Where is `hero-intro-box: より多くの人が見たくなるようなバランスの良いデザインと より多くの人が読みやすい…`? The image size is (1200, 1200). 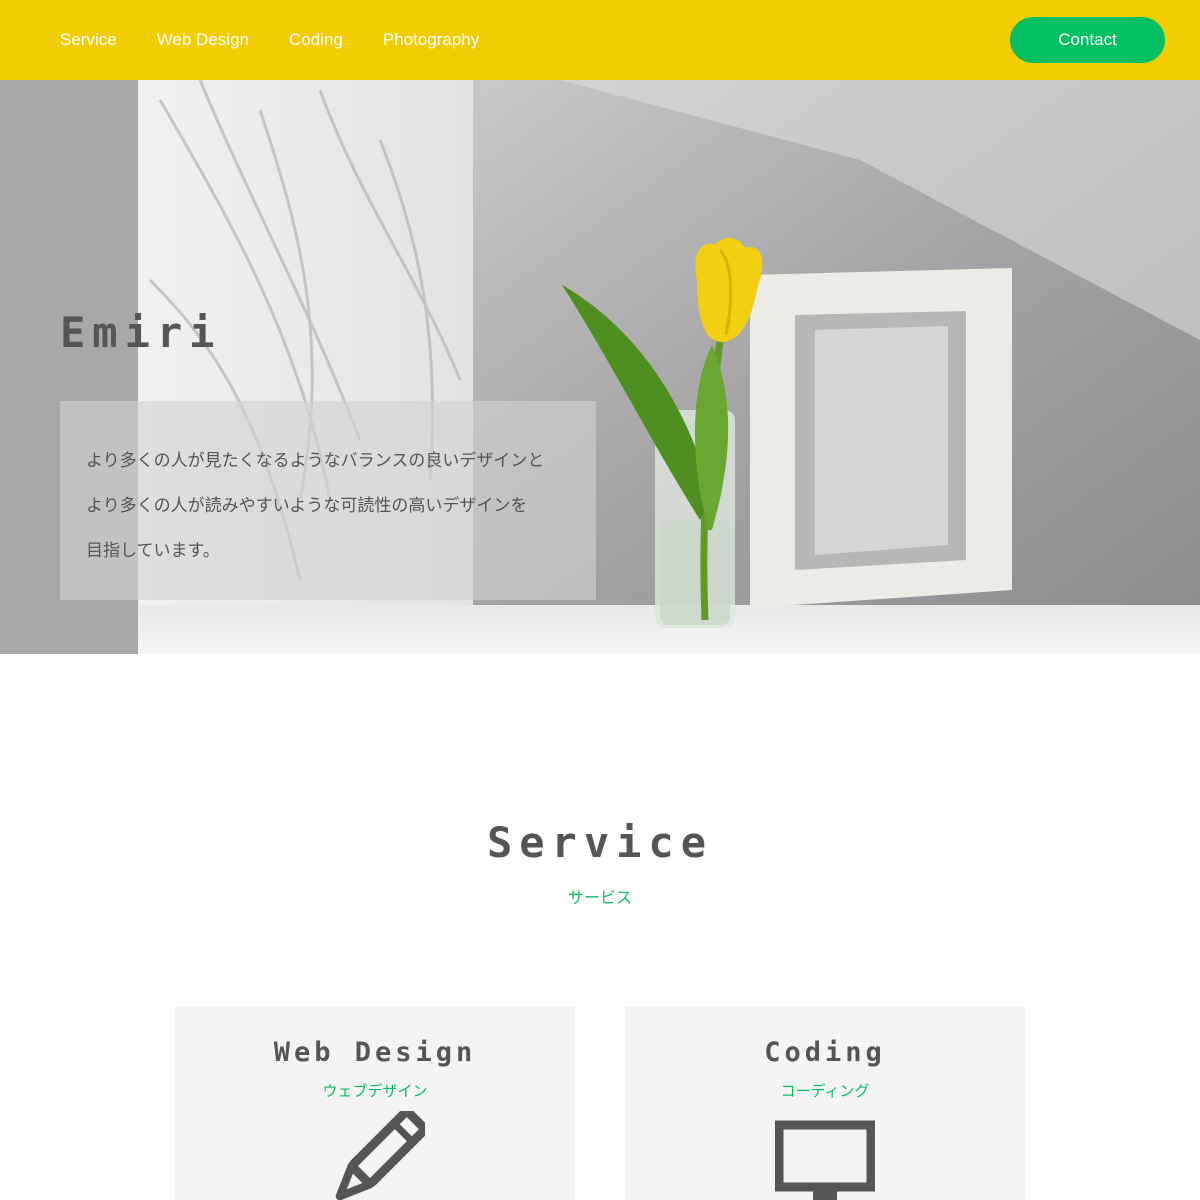 hero-intro-box: より多くの人が見たくなるようなバランスの良いデザインと より多くの人が読みやすい… is located at coordinates (328, 500).